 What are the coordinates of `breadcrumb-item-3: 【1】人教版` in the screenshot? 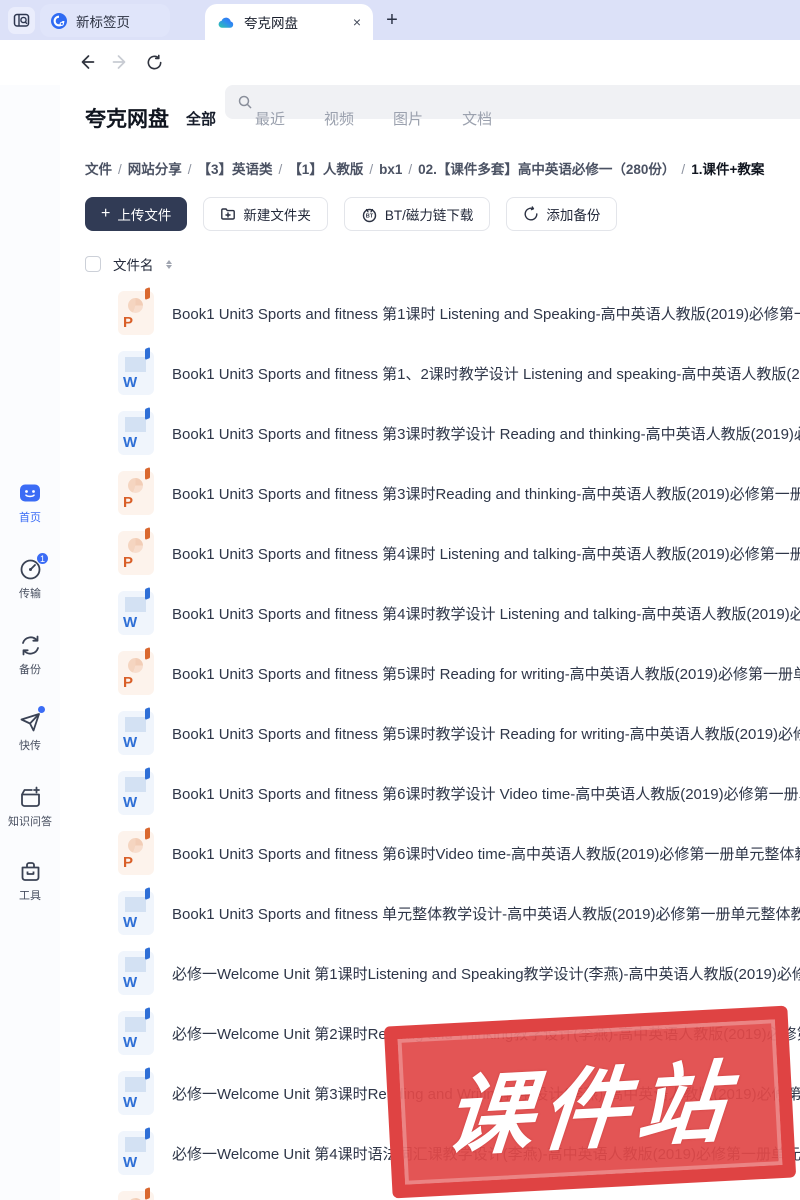 It's located at (325, 169).